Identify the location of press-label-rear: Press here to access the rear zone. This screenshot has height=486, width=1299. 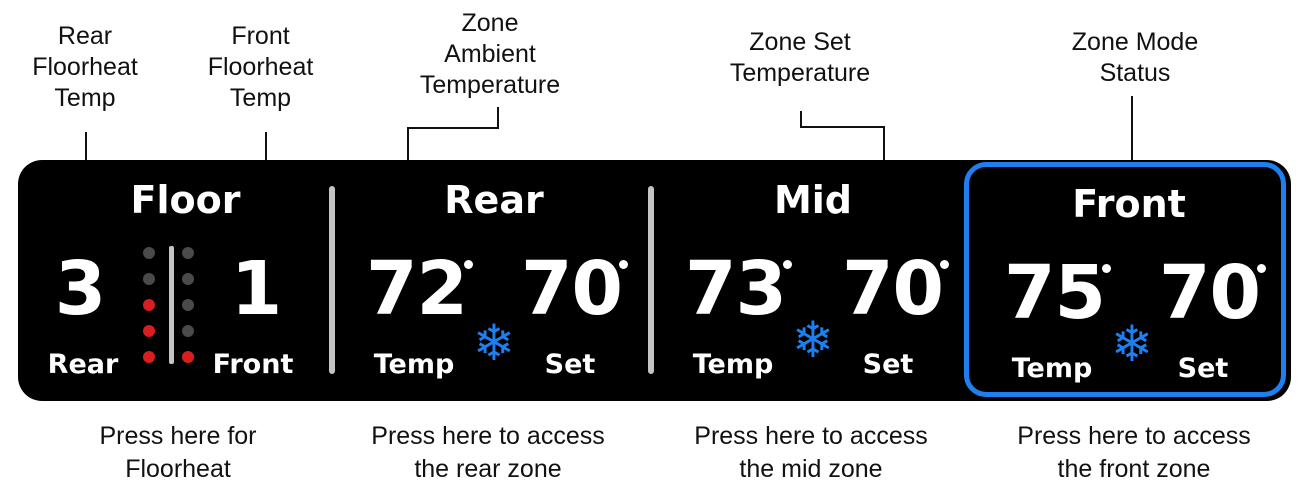
(488, 452).